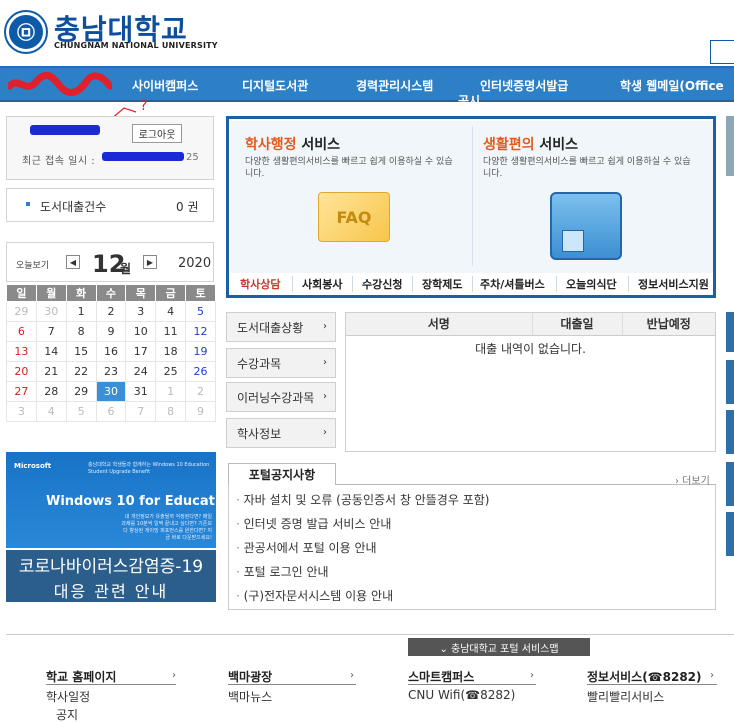 The height and width of the screenshot is (723, 734). What do you see at coordinates (32, 264) in the screenshot?
I see `calendar-today-button: 오늘보기` at bounding box center [32, 264].